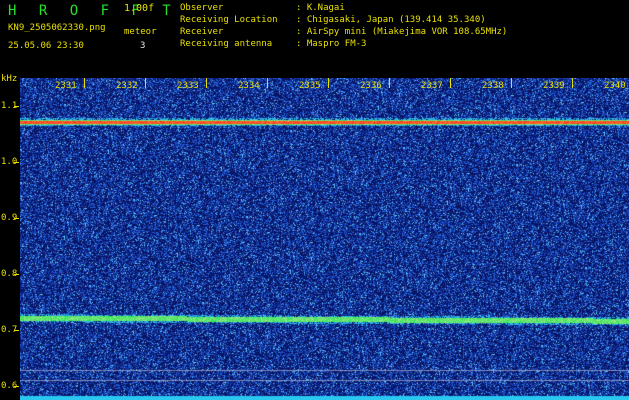 The height and width of the screenshot is (400, 629). What do you see at coordinates (140, 32) in the screenshot?
I see `detection-label: meteor` at bounding box center [140, 32].